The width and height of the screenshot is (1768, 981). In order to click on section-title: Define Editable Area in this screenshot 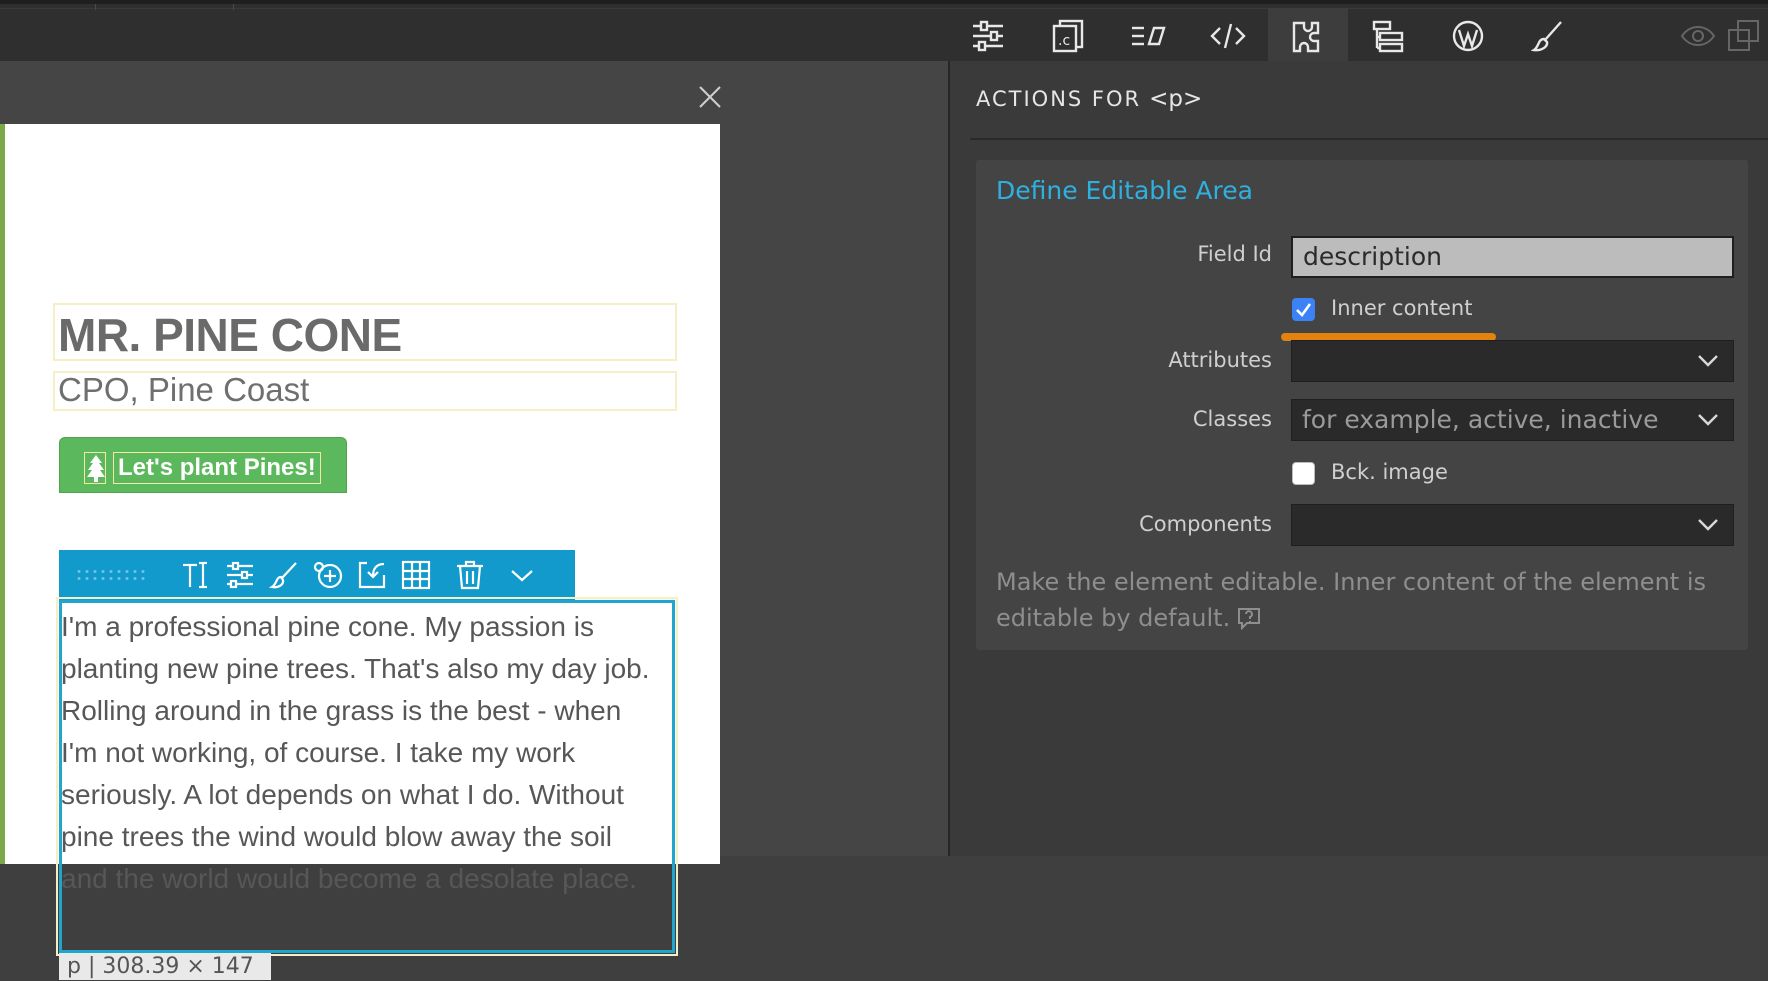, I will do `click(1124, 190)`.